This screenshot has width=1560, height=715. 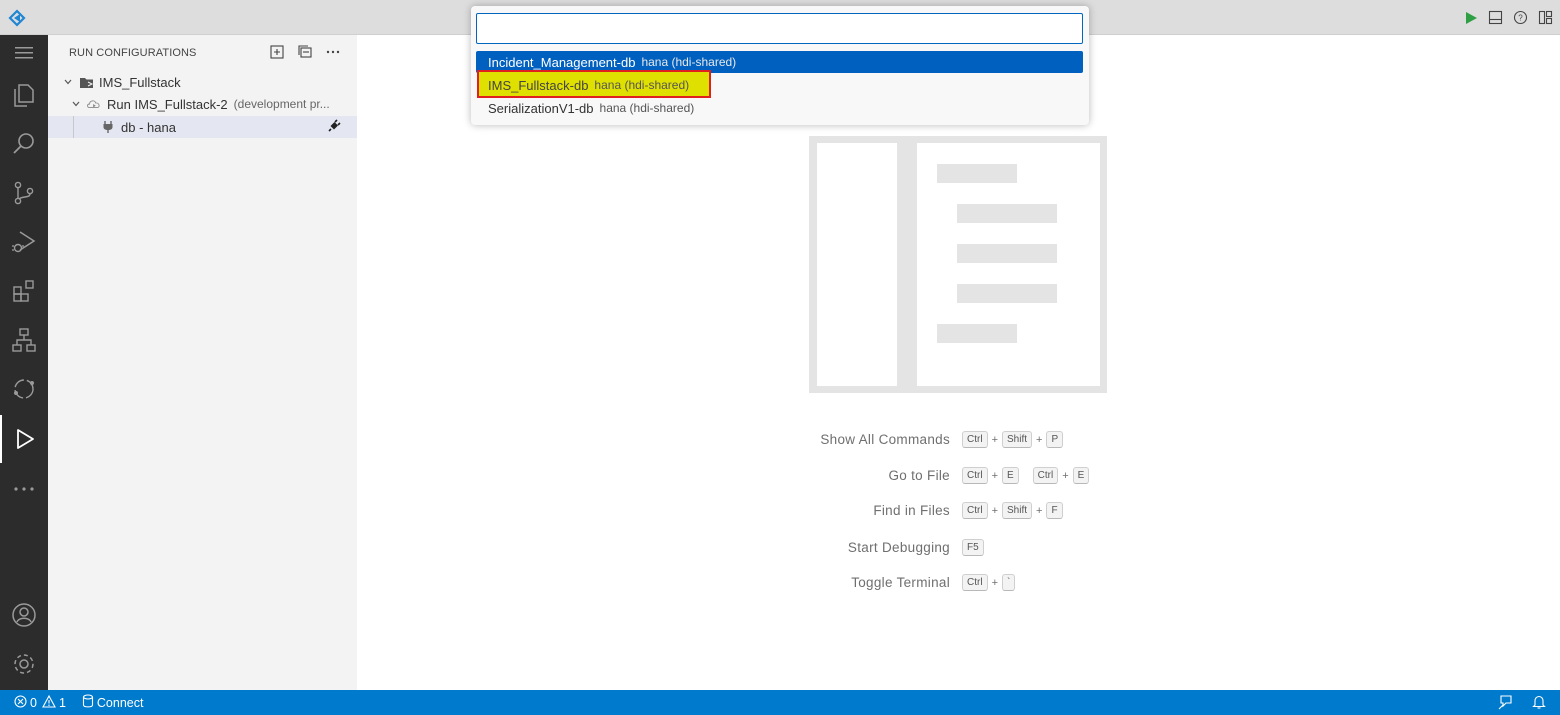 What do you see at coordinates (780, 702) in the screenshot?
I see `status-bar: 0 1 Connect` at bounding box center [780, 702].